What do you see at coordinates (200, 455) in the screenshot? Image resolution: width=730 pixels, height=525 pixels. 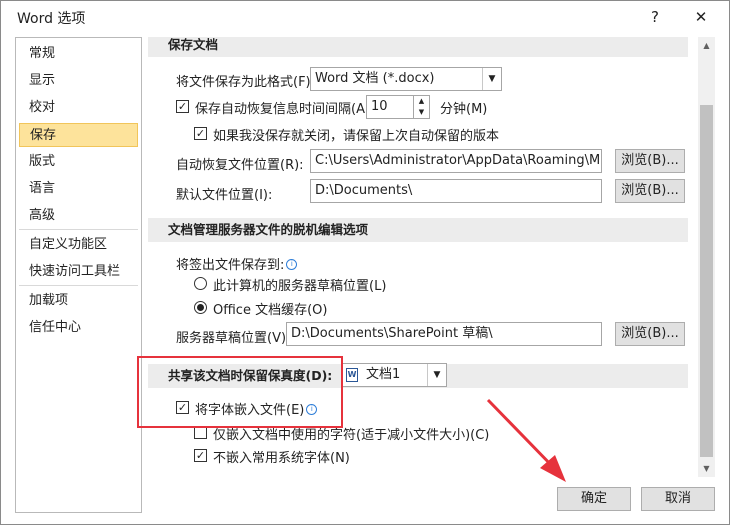 I see `no-common-fonts-checkbox: ✓` at bounding box center [200, 455].